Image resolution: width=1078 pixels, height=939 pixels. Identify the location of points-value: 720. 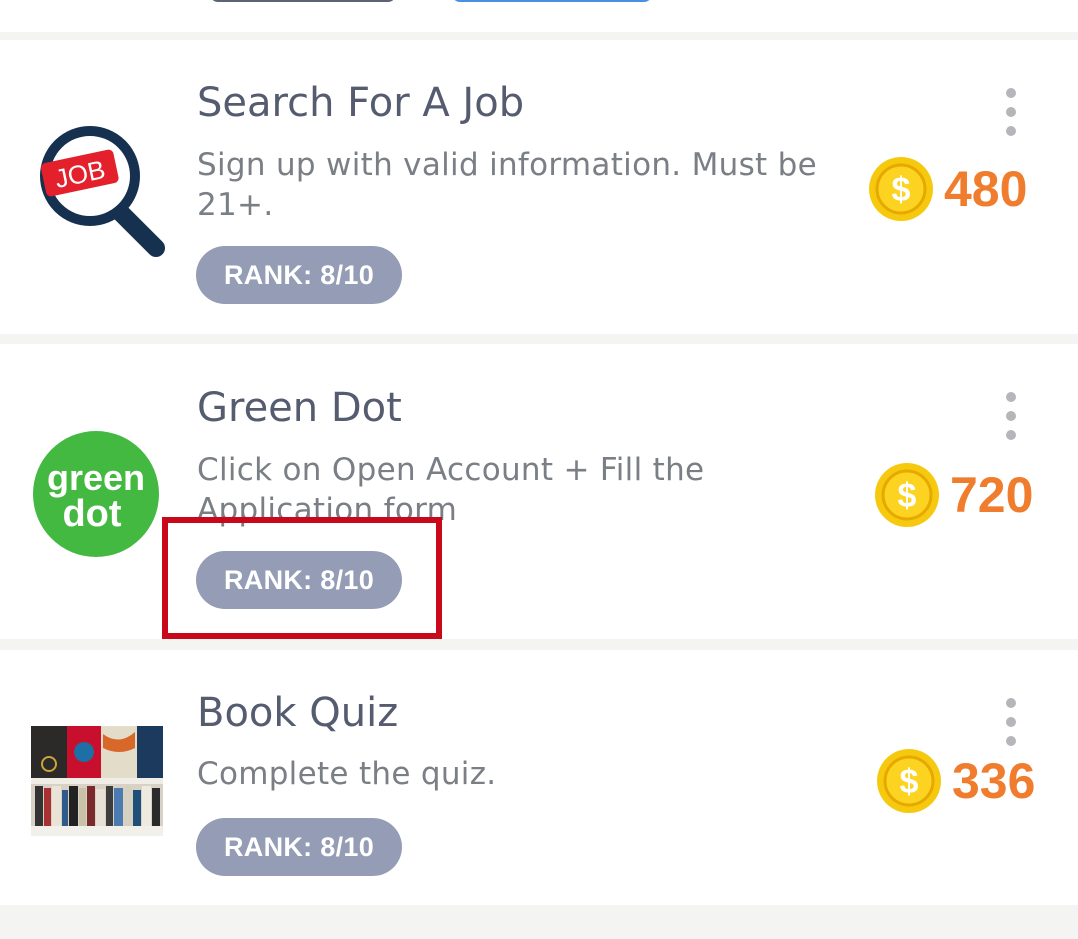
(992, 495).